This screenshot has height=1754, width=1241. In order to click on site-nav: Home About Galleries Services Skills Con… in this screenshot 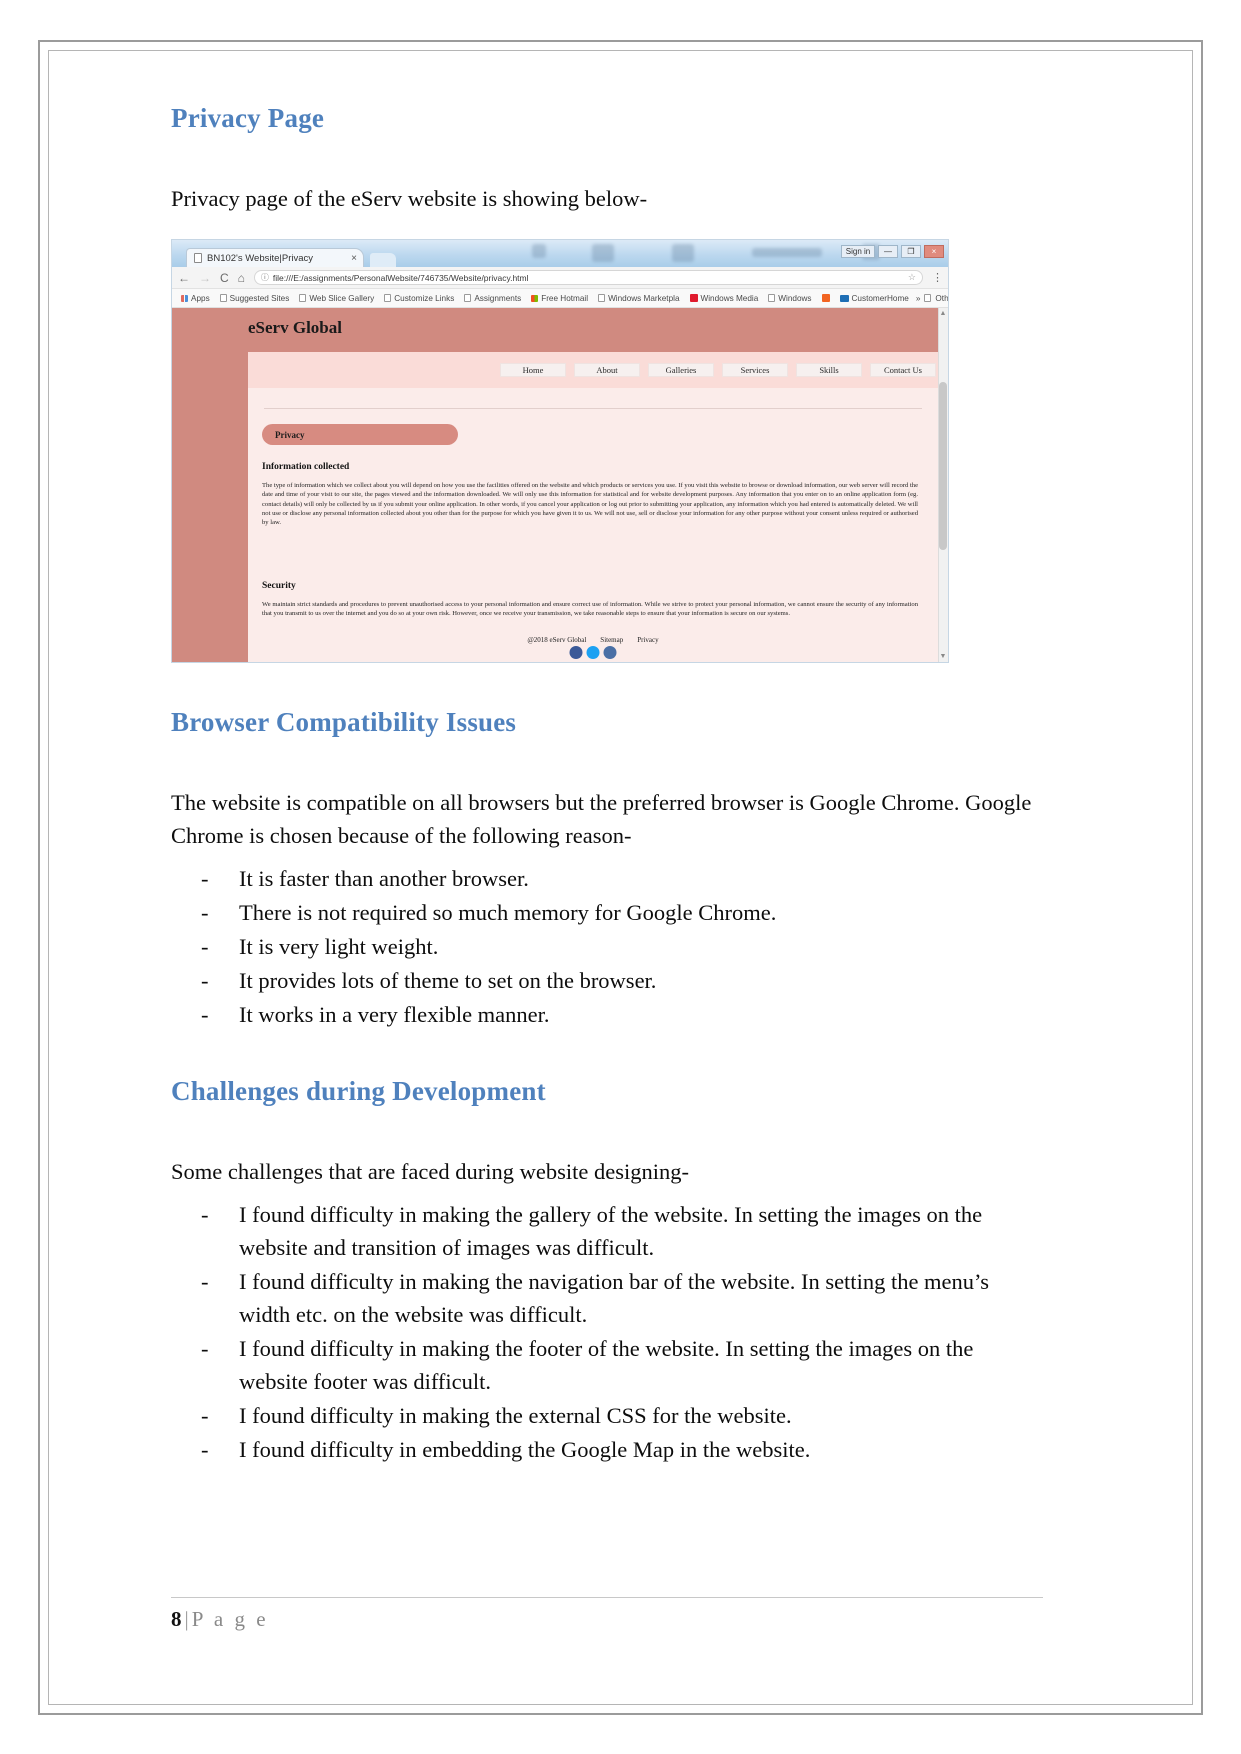, I will do `click(593, 370)`.